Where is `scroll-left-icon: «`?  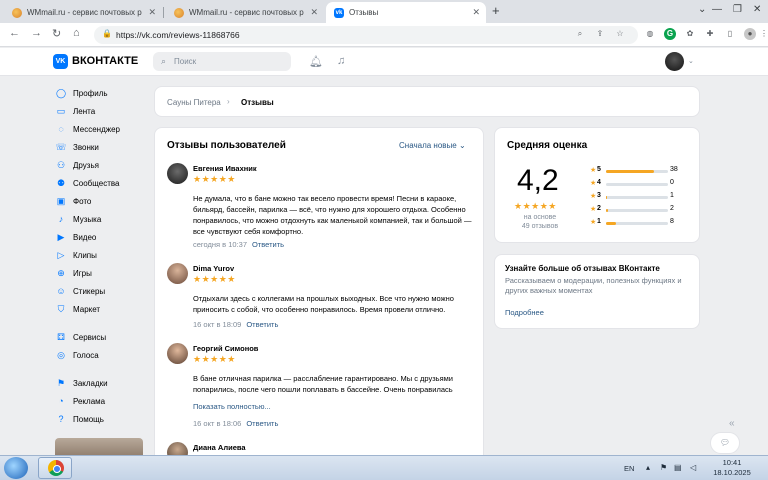 scroll-left-icon: « is located at coordinates (732, 423).